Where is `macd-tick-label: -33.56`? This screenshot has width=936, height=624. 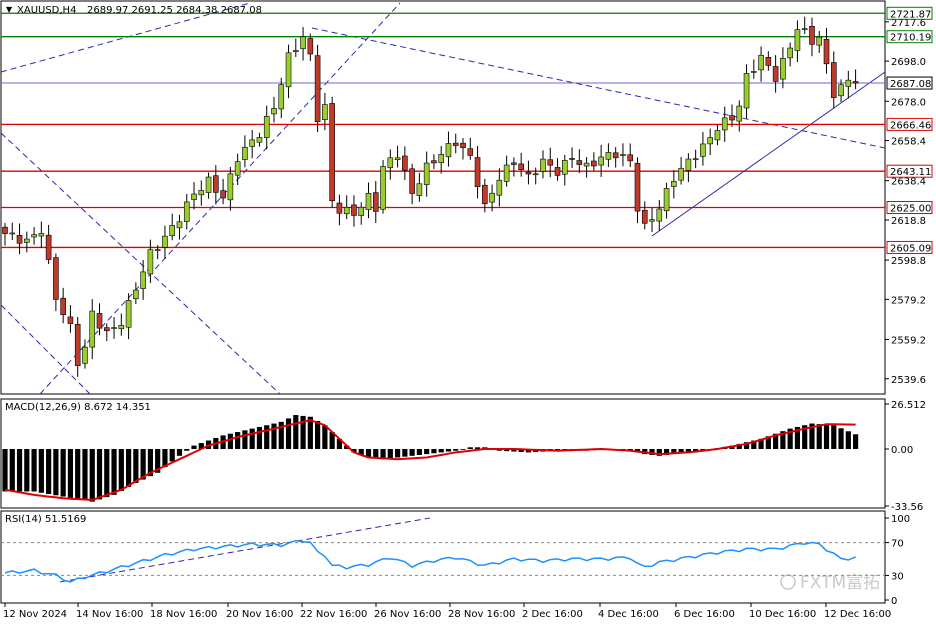 macd-tick-label: -33.56 is located at coordinates (907, 507).